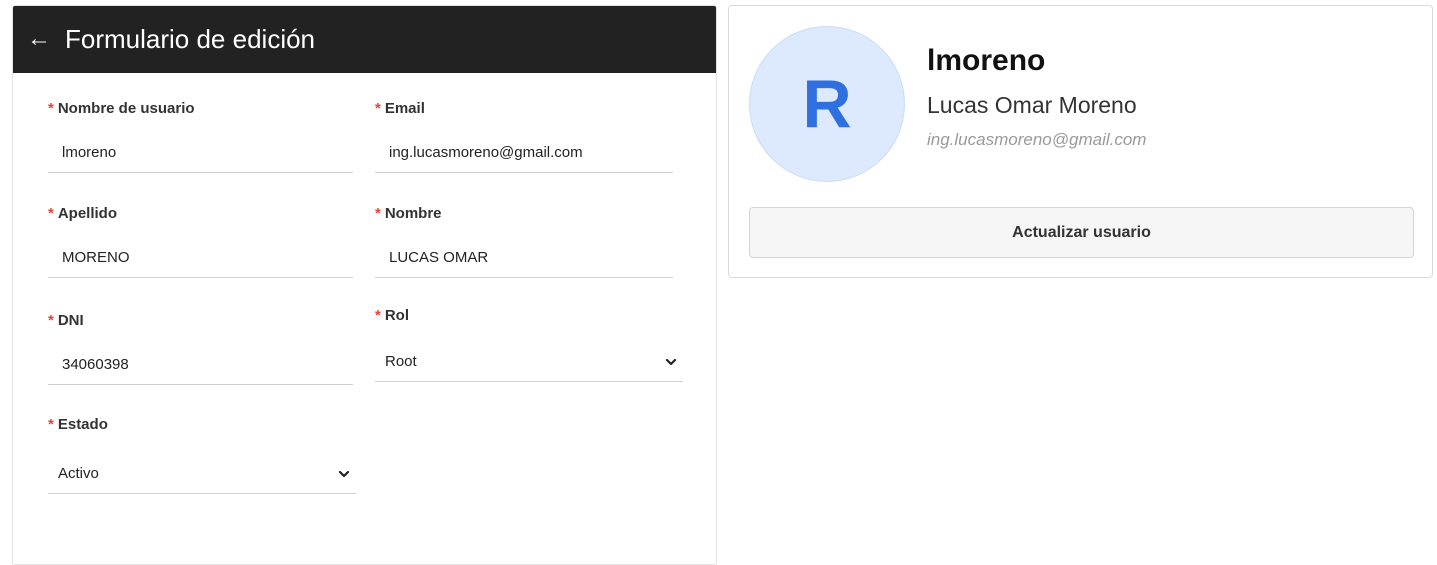  Describe the element at coordinates (78, 473) in the screenshot. I see `status-select-value: Activo` at that location.